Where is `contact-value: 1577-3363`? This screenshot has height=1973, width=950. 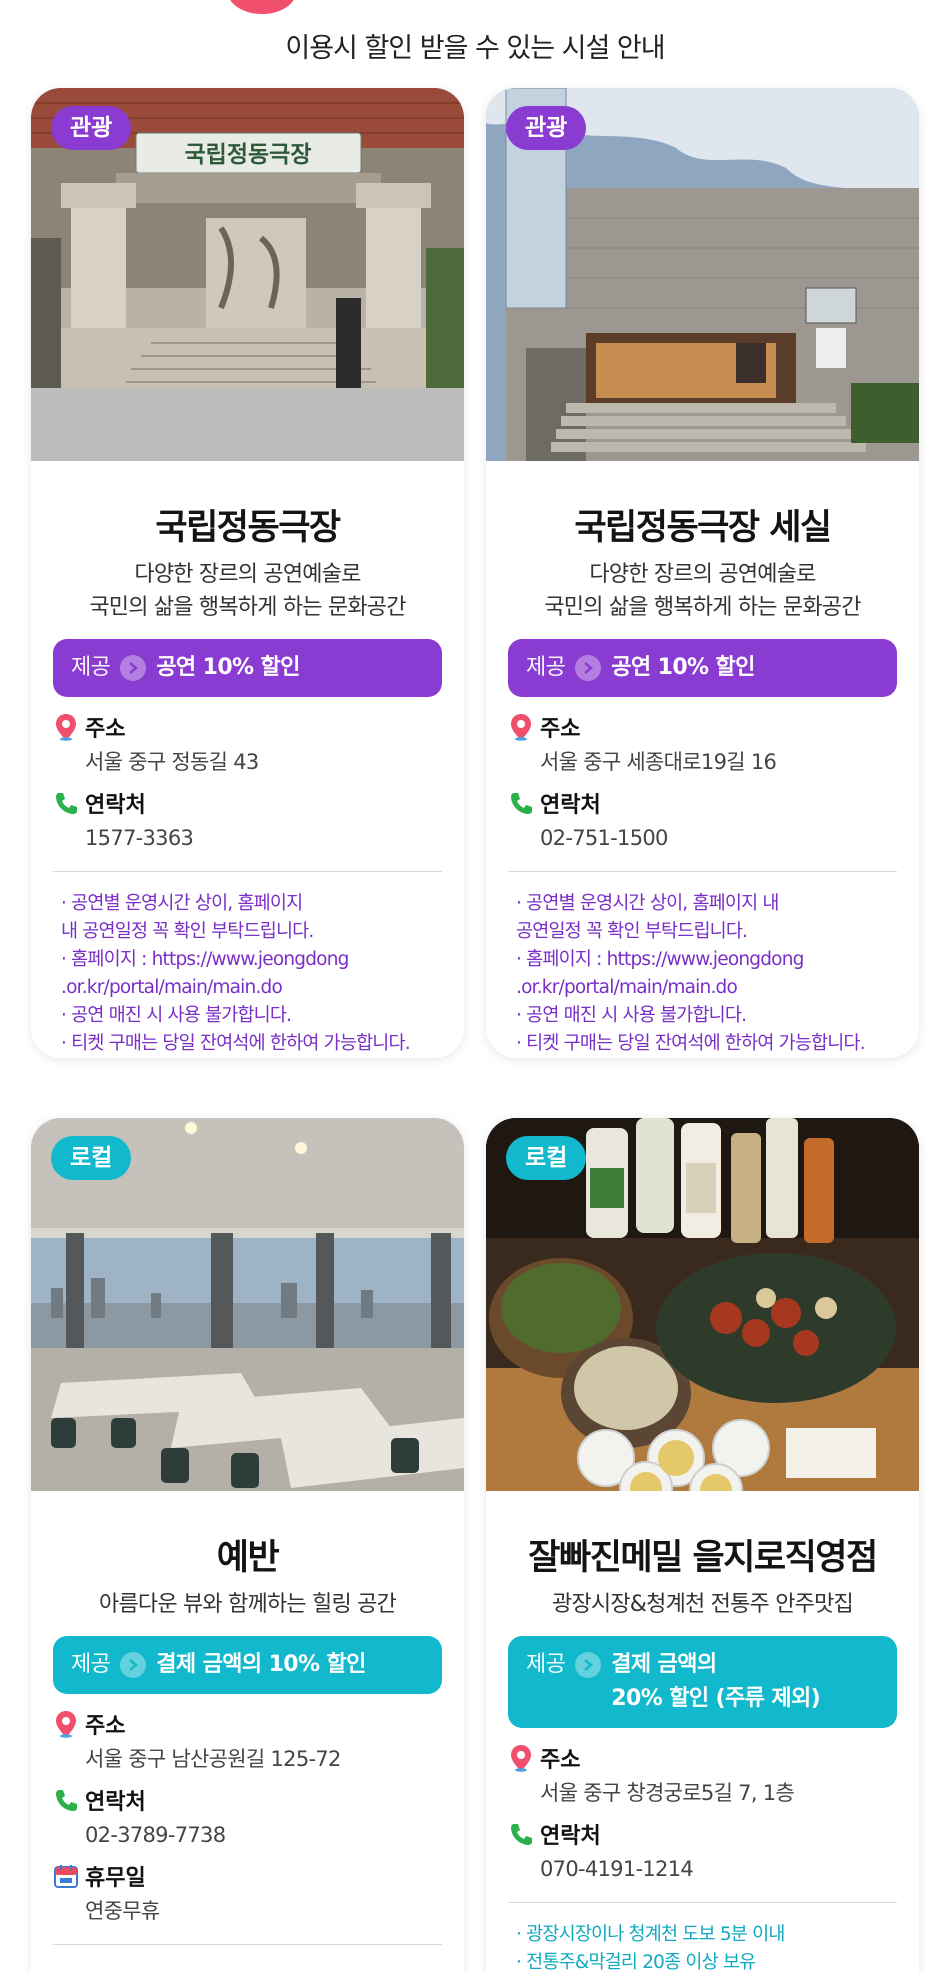
contact-value: 1577-3363 is located at coordinates (247, 838).